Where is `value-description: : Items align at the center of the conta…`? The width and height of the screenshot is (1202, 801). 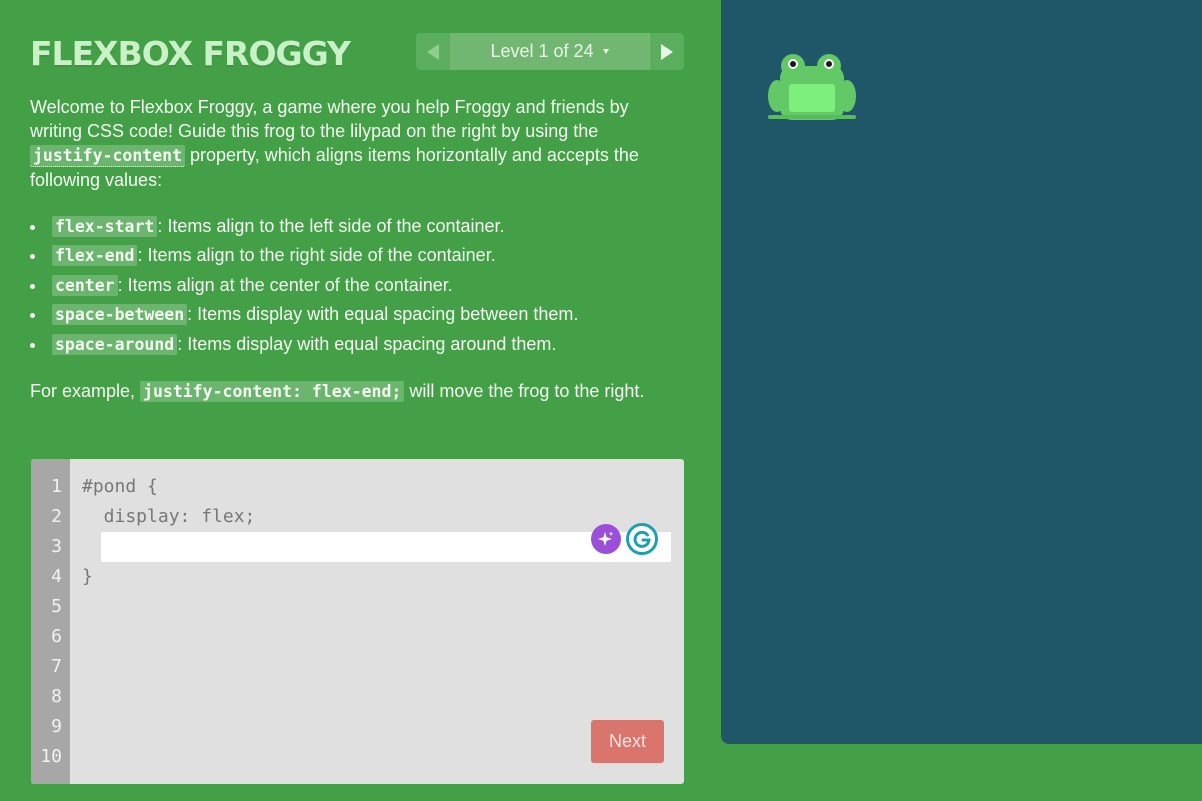 value-description: : Items align at the center of the conta… is located at coordinates (285, 284).